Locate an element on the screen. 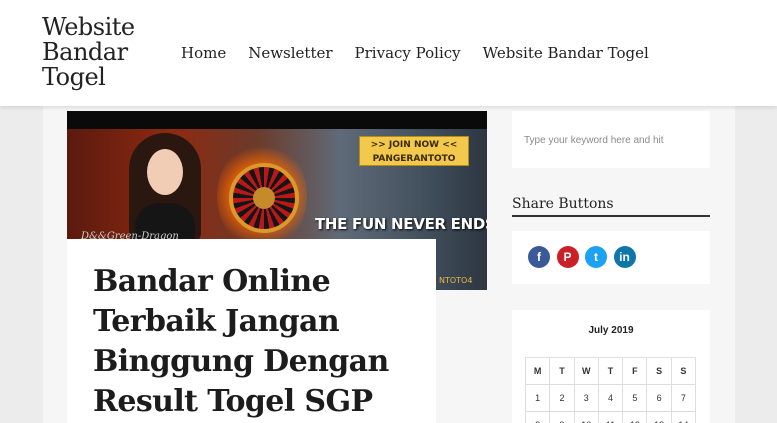  calendar-date: 4 is located at coordinates (610, 398).